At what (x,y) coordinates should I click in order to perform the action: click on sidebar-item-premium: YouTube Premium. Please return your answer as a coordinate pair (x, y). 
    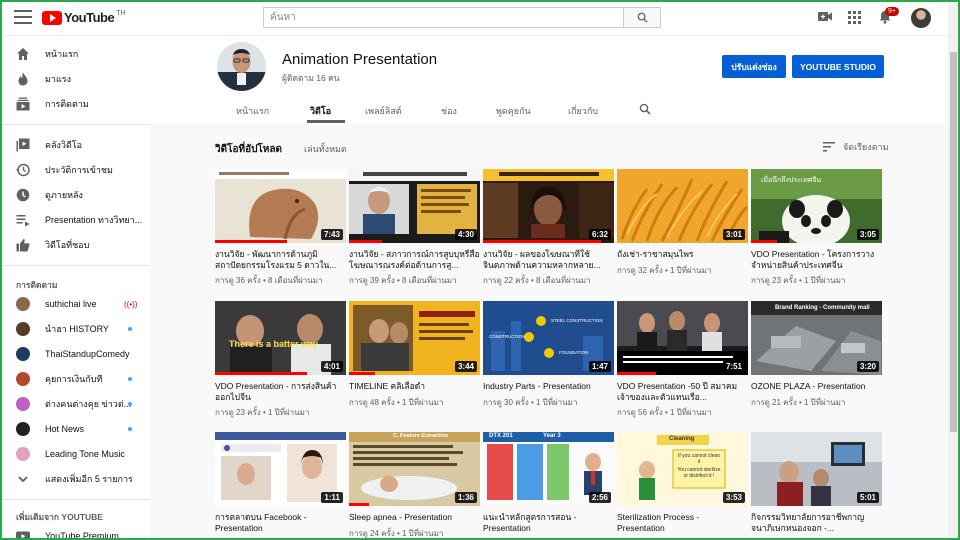
    Looking at the image, I should click on (75, 532).